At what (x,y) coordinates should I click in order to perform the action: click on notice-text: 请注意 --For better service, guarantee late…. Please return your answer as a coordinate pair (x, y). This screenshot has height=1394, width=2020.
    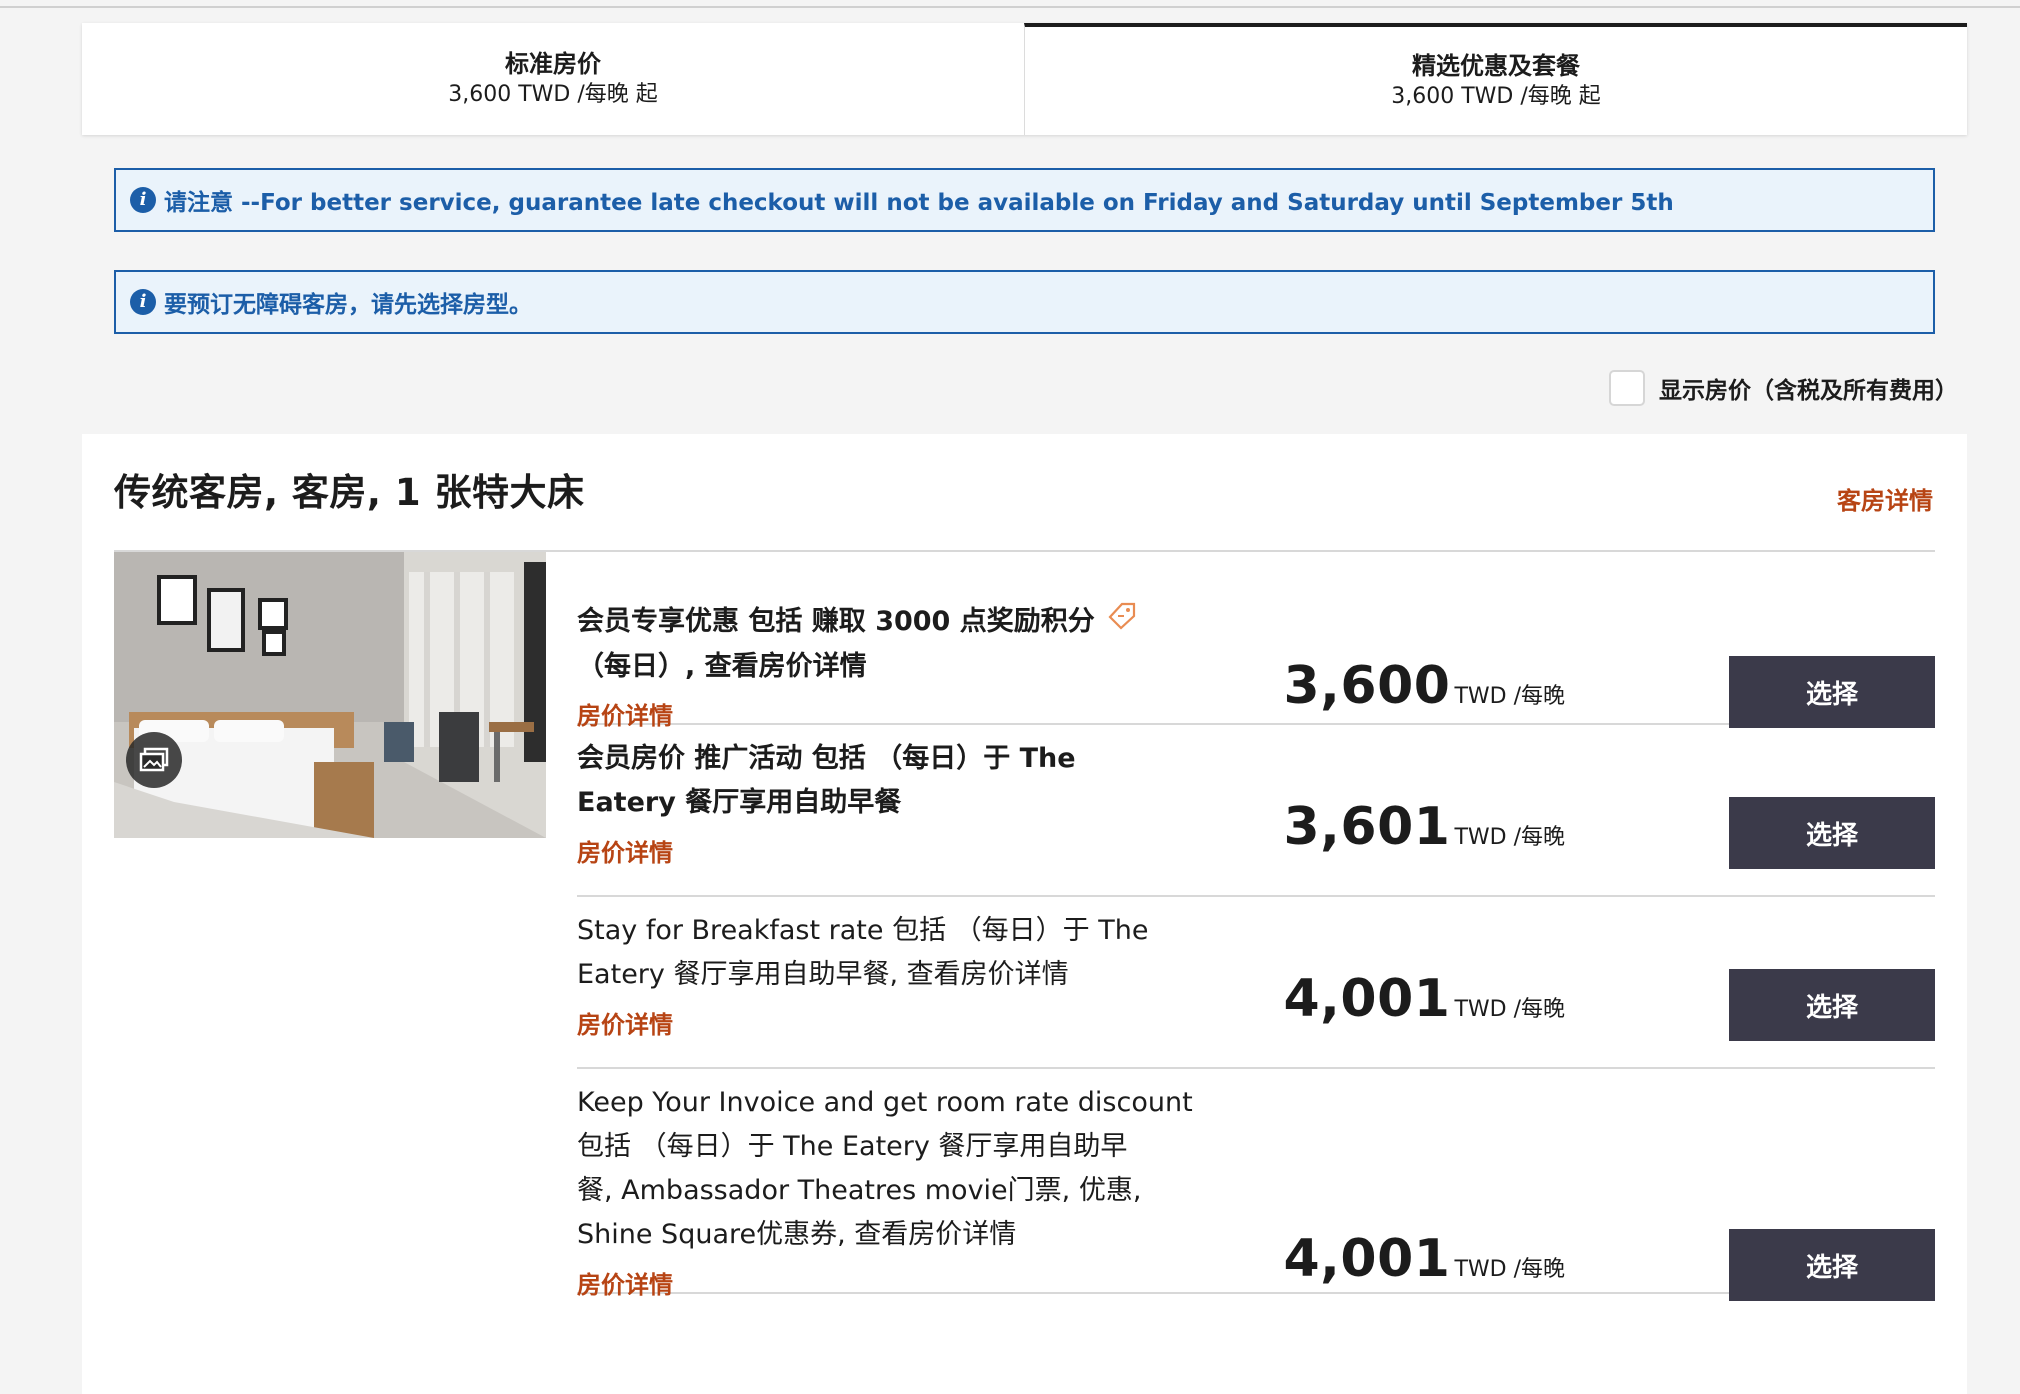
    Looking at the image, I should click on (919, 203).